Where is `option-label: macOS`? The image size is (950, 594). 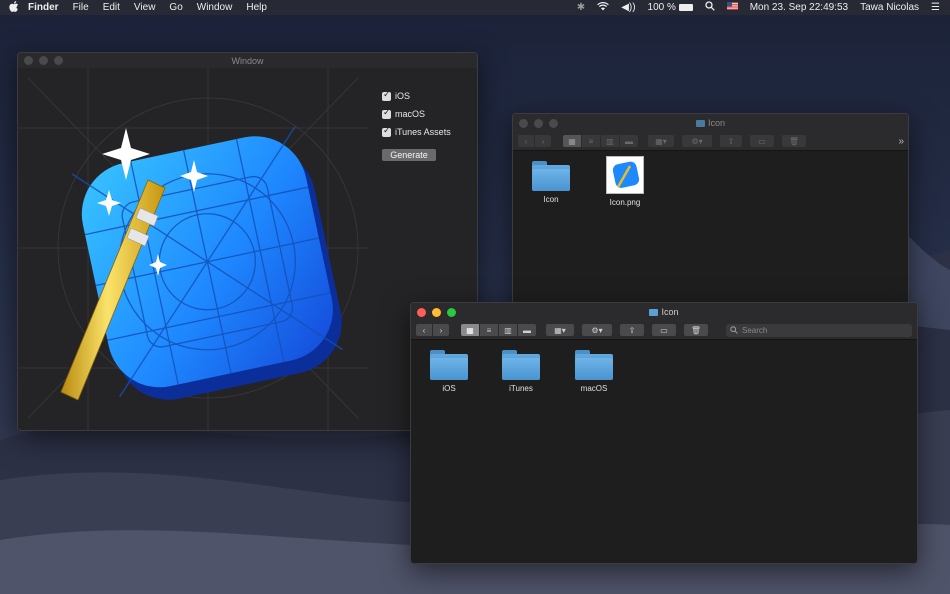
option-label: macOS is located at coordinates (410, 114).